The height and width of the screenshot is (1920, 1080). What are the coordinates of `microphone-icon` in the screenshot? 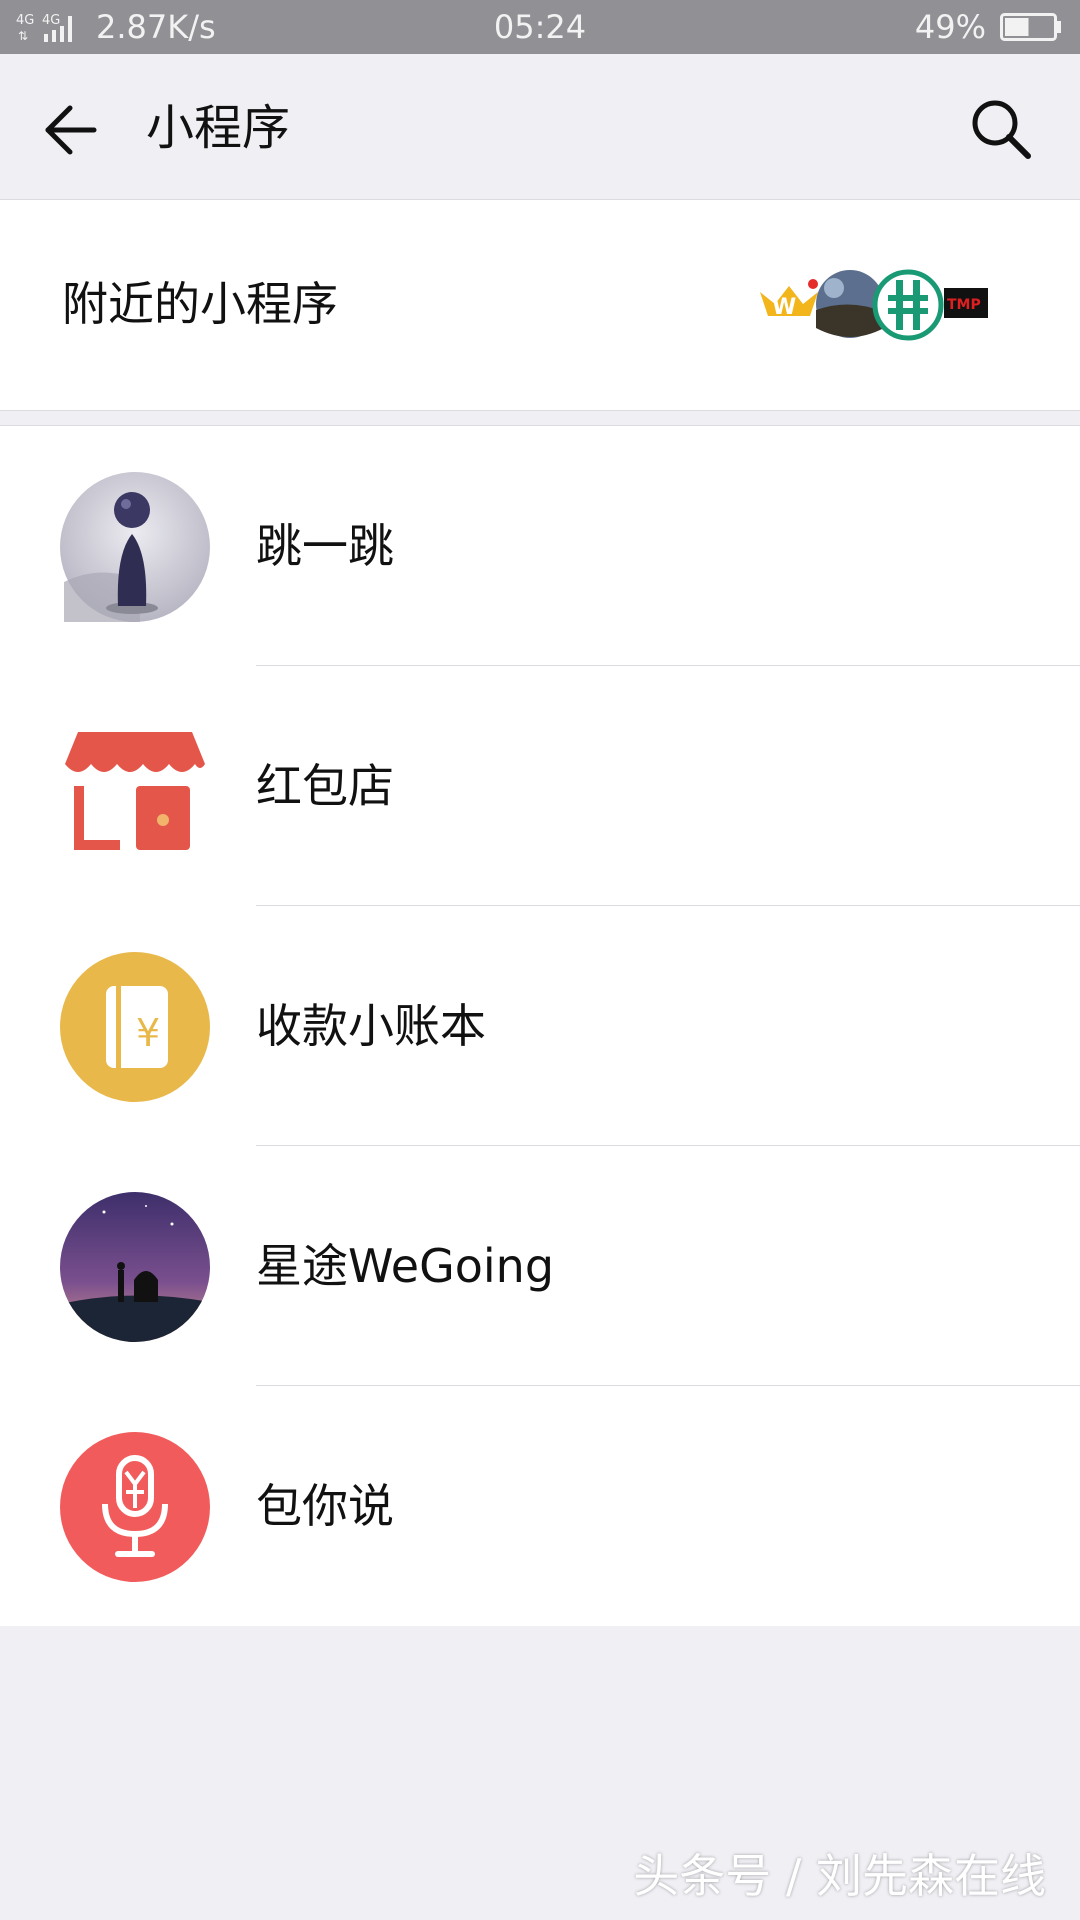 It's located at (135, 1507).